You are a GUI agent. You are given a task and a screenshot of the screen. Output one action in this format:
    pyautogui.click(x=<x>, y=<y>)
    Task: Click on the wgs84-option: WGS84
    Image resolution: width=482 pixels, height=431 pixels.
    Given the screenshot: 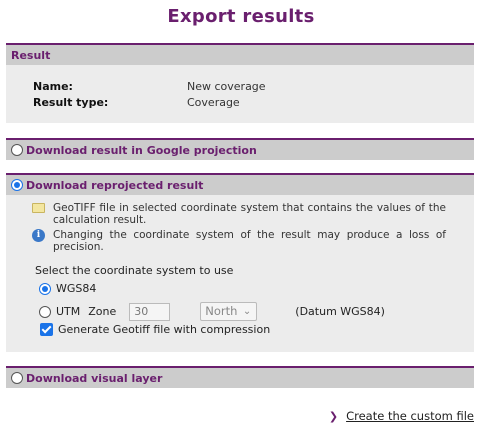 What is the action you would take?
    pyautogui.click(x=67, y=288)
    